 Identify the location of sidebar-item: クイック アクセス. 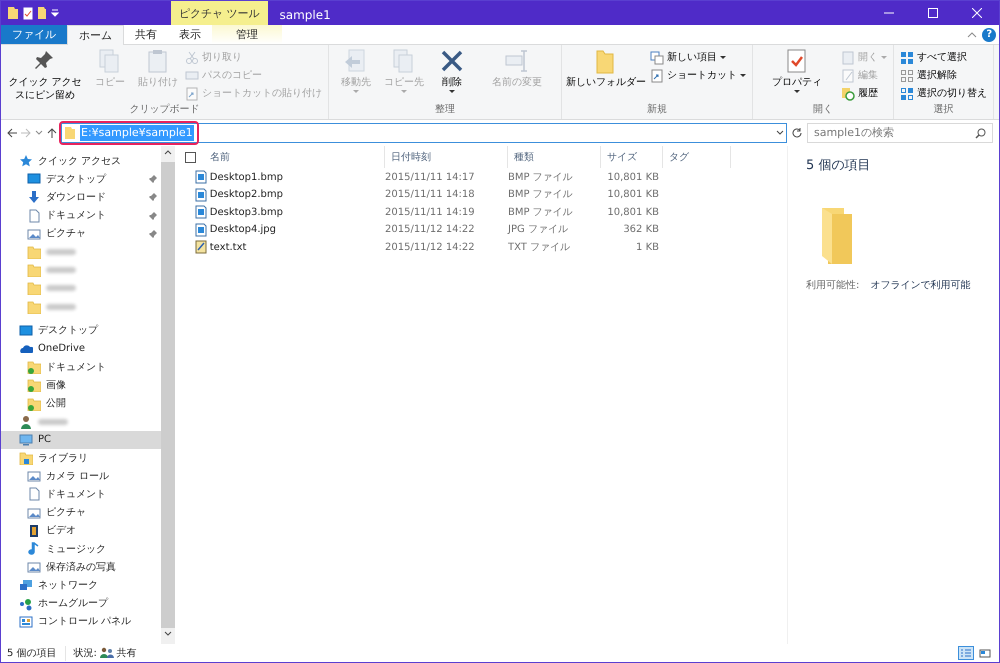
(81, 161).